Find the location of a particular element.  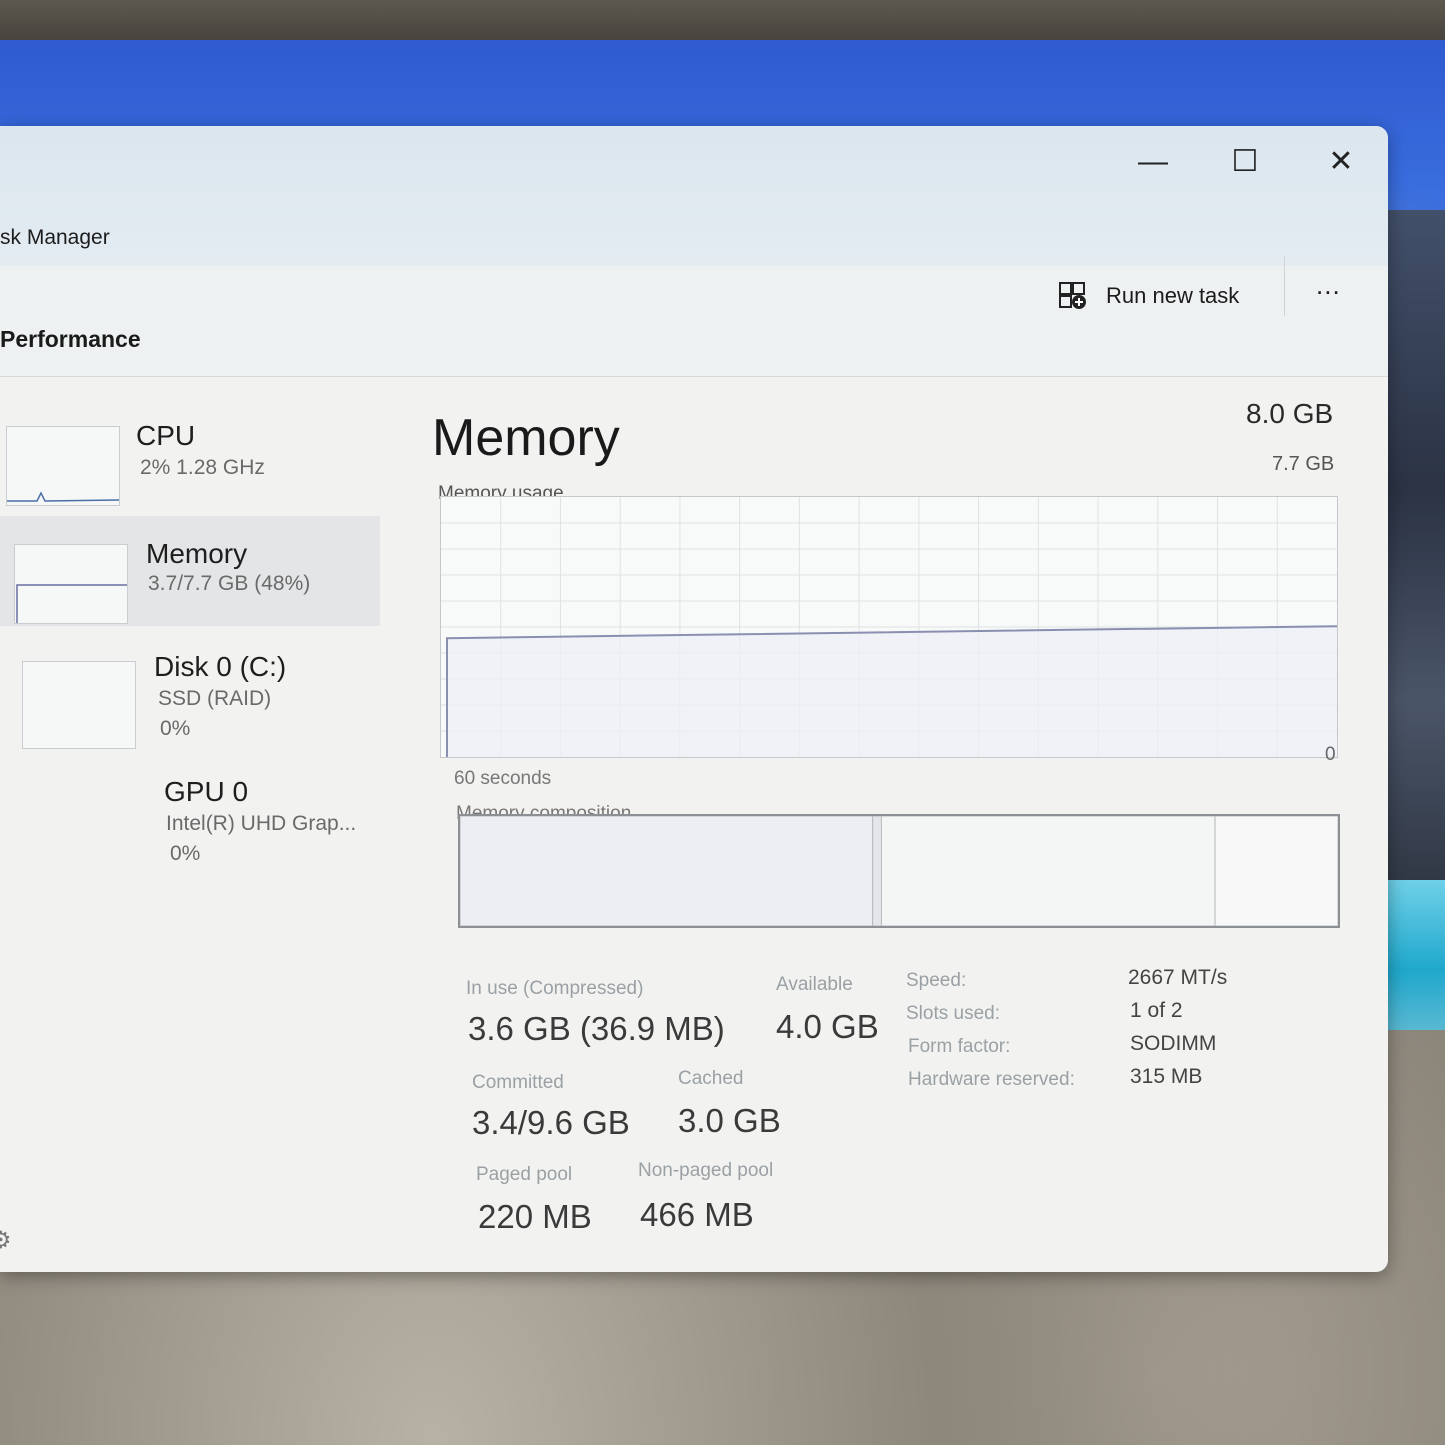

memory-graph-min: 0 is located at coordinates (1330, 754).